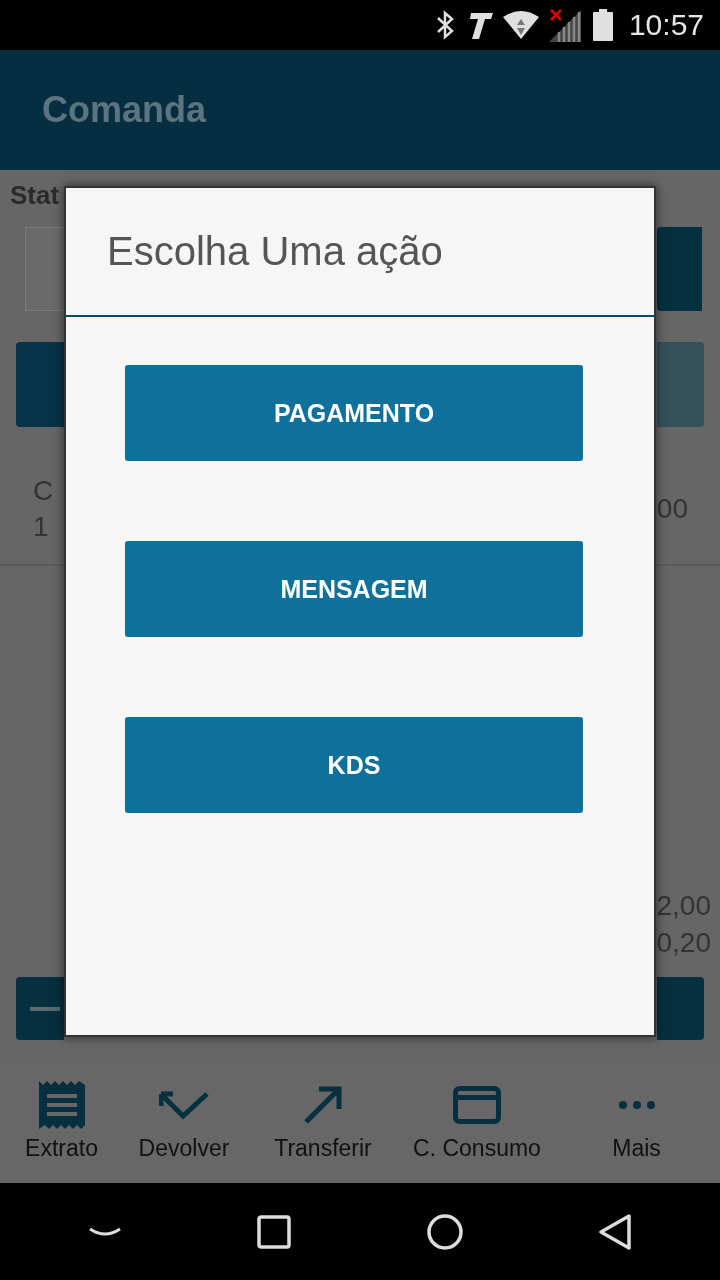 The height and width of the screenshot is (1280, 720). Describe the element at coordinates (124, 110) in the screenshot. I see `app-title: Comanda` at that location.